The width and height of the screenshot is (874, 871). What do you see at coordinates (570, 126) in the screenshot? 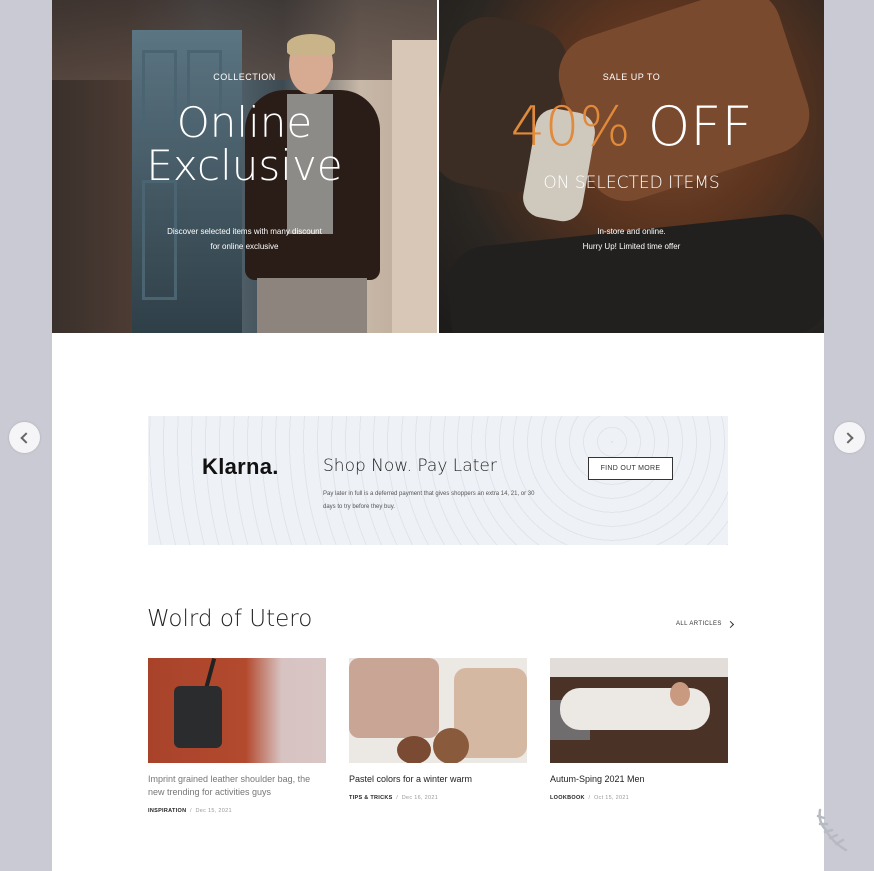
I see `sale-percent: 40%` at bounding box center [570, 126].